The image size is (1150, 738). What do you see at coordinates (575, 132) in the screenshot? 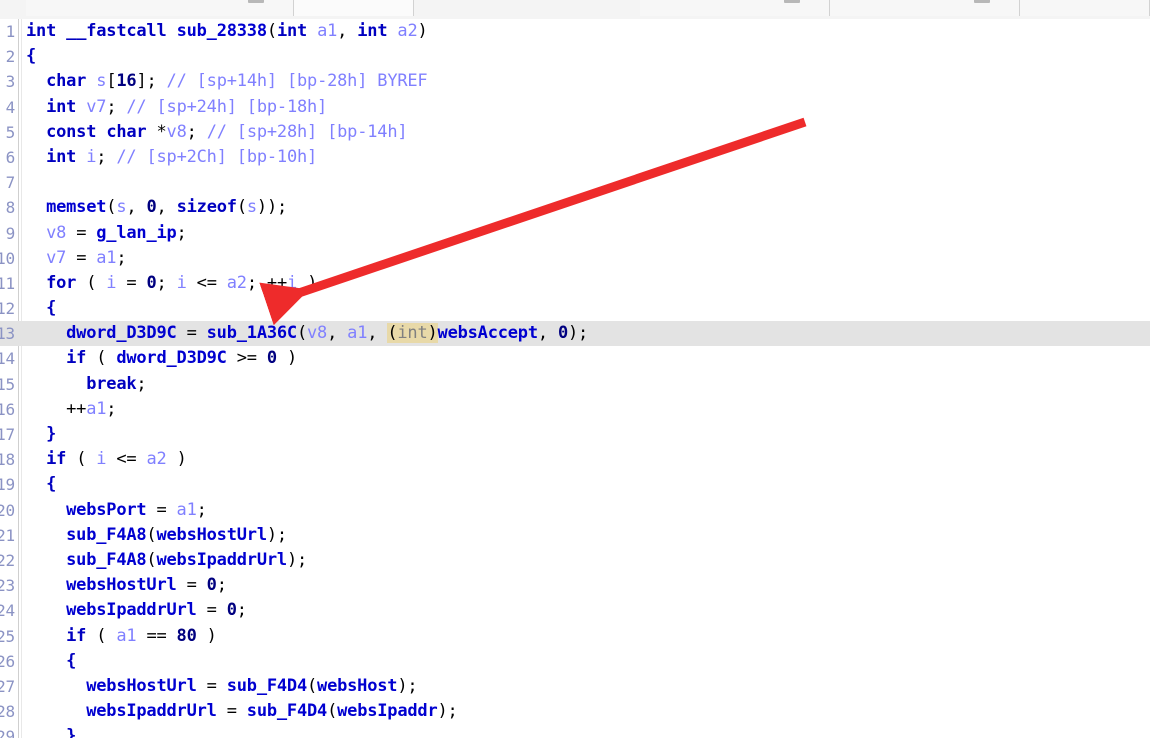
I see `code-line: 5 const char *v8; // [sp+28h] [bp-14h]` at bounding box center [575, 132].